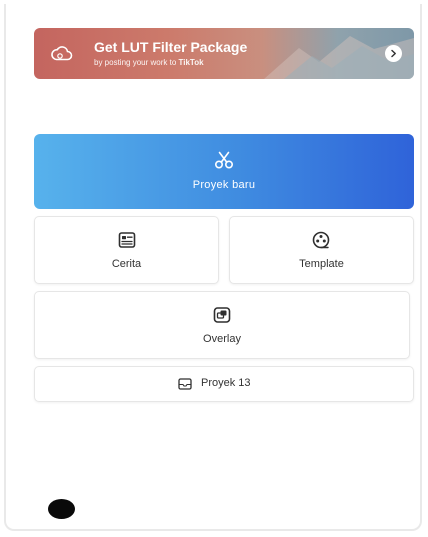 The image size is (428, 537). I want to click on promo-subtitle-text: by posting your work to, so click(136, 62).